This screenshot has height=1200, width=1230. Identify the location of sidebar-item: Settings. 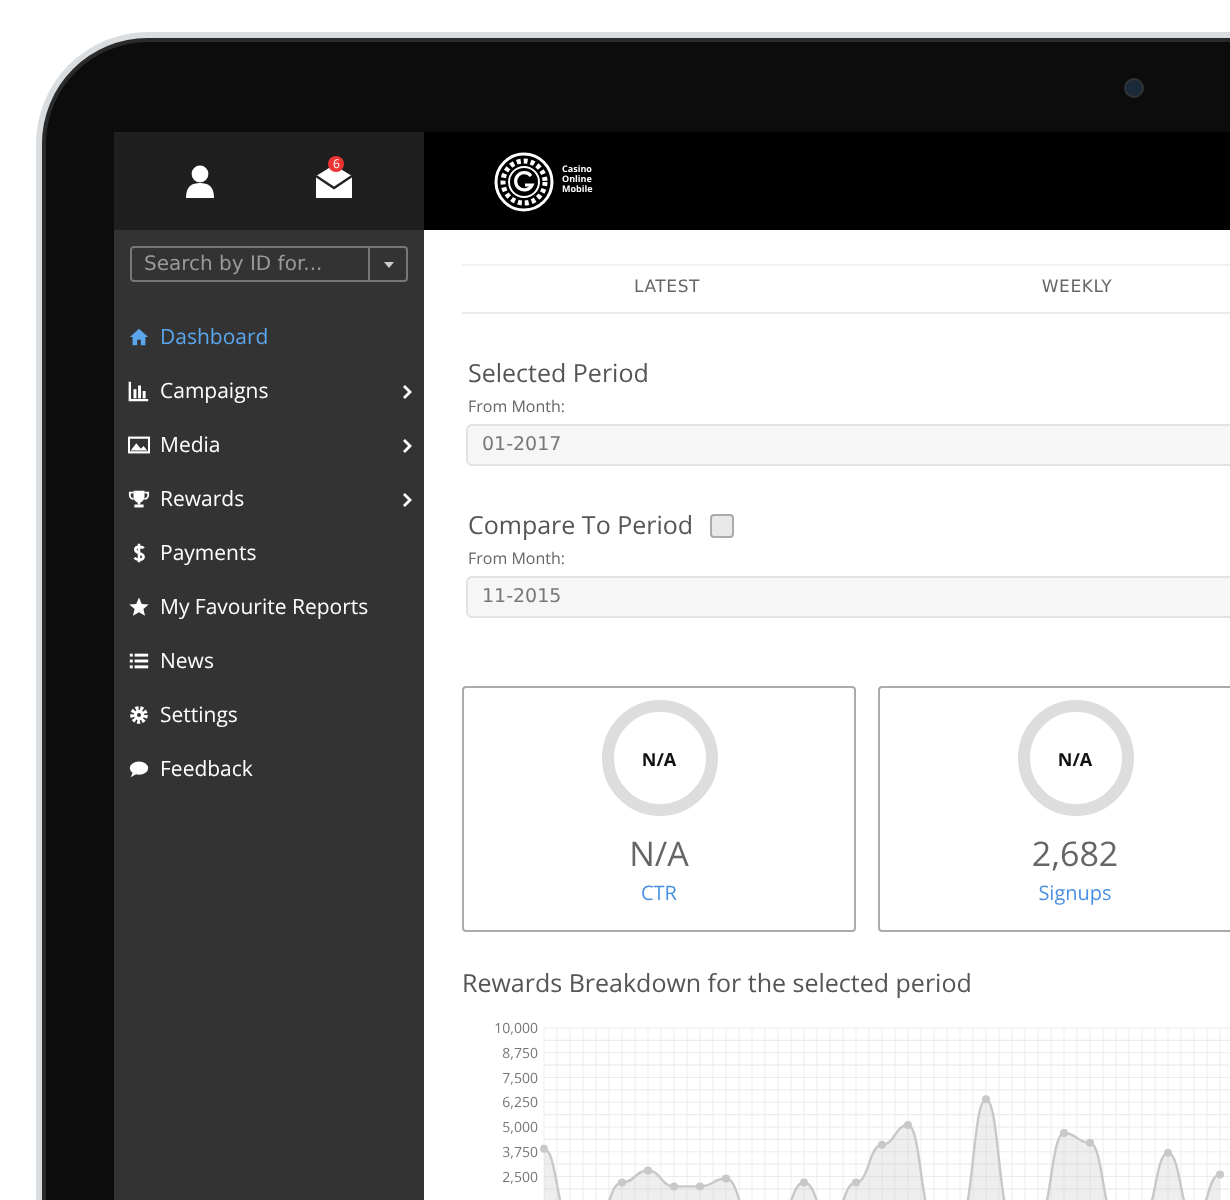
(269, 715).